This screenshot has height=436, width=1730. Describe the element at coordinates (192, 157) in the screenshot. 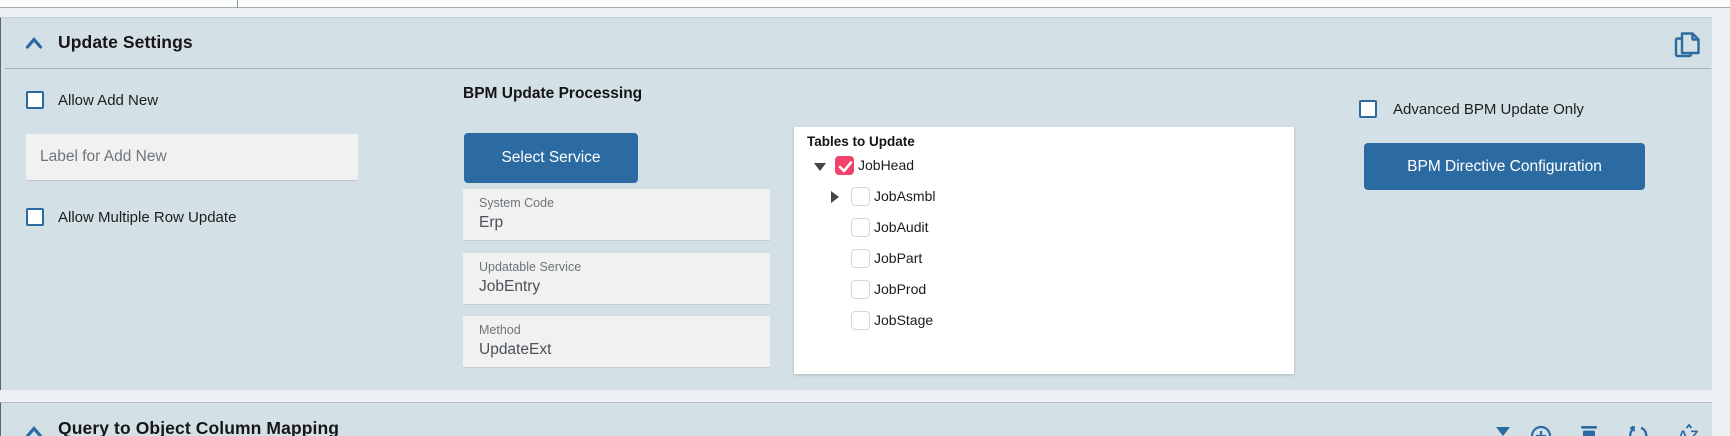

I see `label-for-add-new-input` at that location.